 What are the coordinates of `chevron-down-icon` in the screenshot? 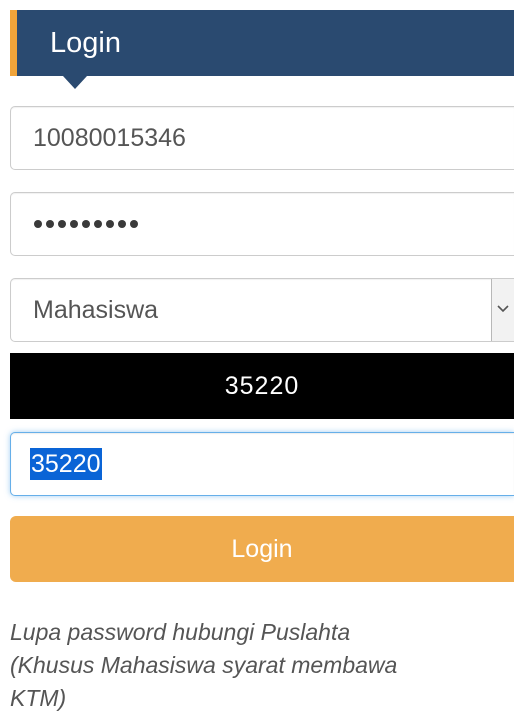 It's located at (503, 309).